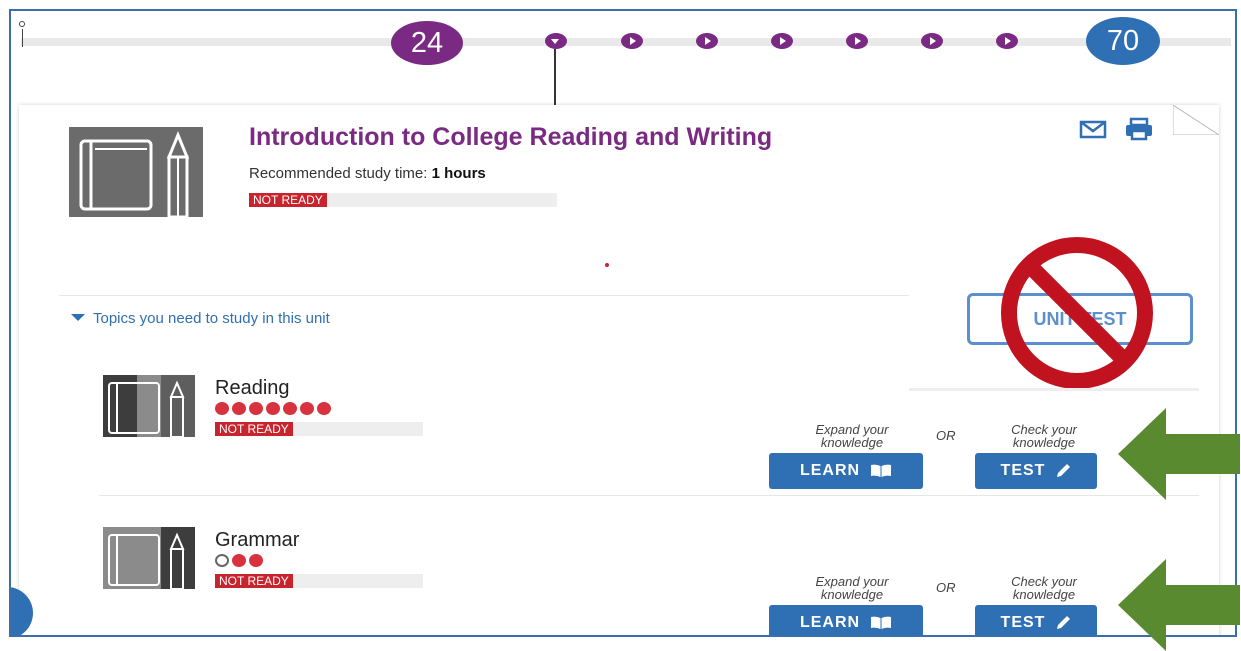  What do you see at coordinates (257, 540) in the screenshot?
I see `topic-title: Grammar` at bounding box center [257, 540].